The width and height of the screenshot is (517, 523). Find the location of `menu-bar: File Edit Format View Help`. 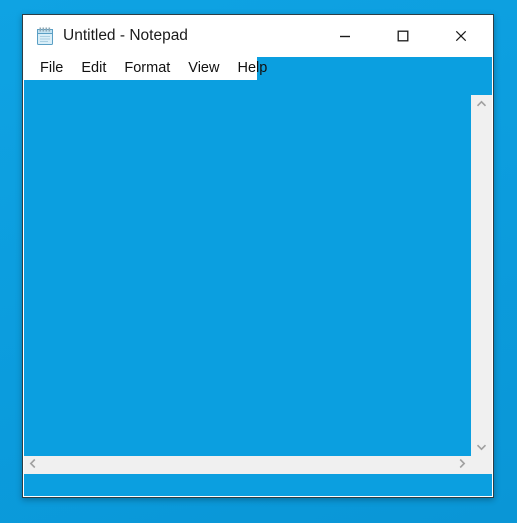

menu-bar: File Edit Format View Help is located at coordinates (145, 68).